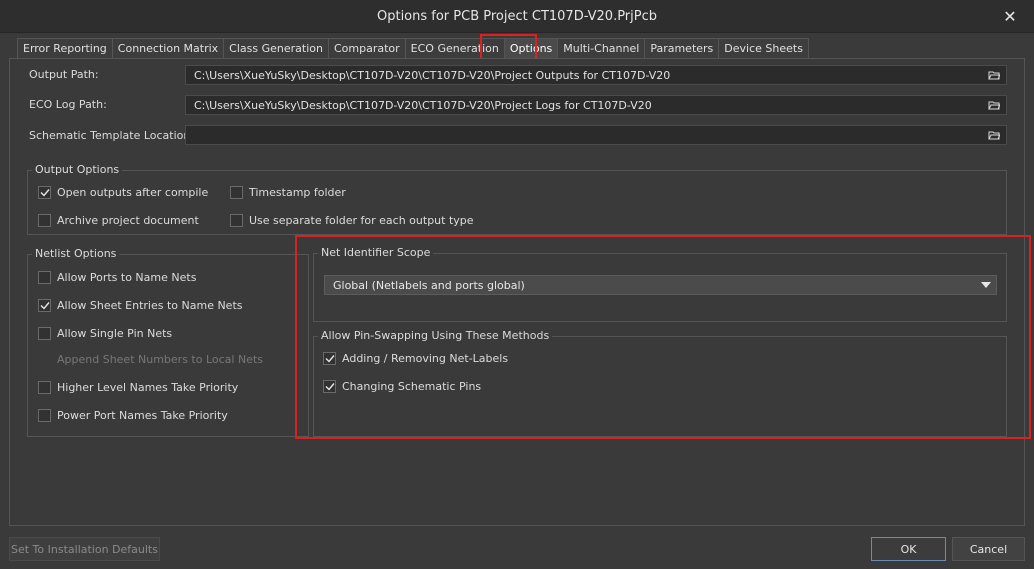 The image size is (1034, 569). What do you see at coordinates (84, 549) in the screenshot?
I see `set-defaults-button: Set To Installation Defaults` at bounding box center [84, 549].